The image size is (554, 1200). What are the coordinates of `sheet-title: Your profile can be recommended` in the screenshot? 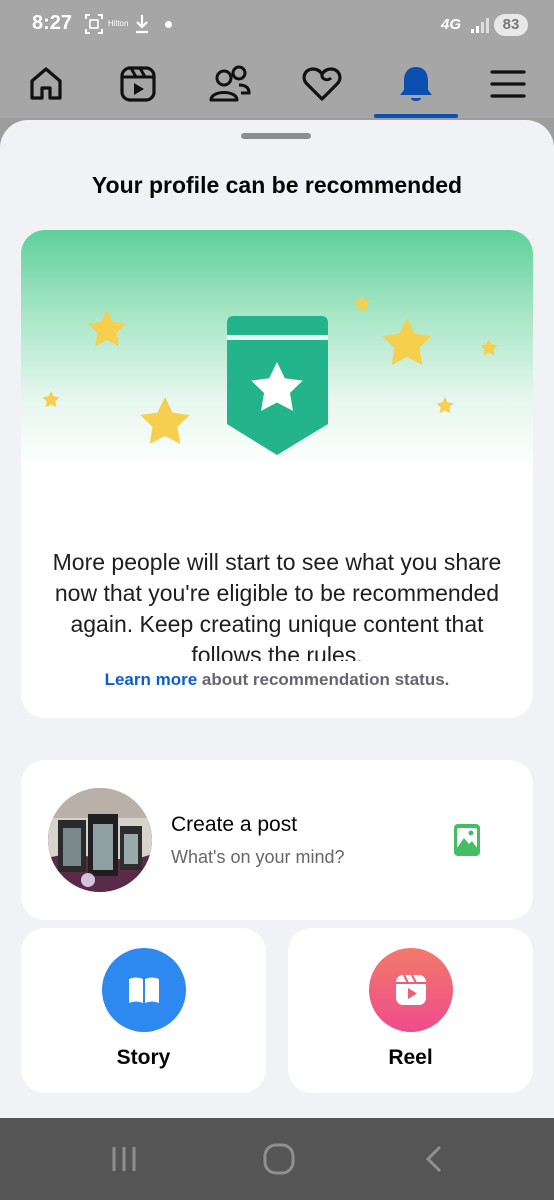 It's located at (277, 185).